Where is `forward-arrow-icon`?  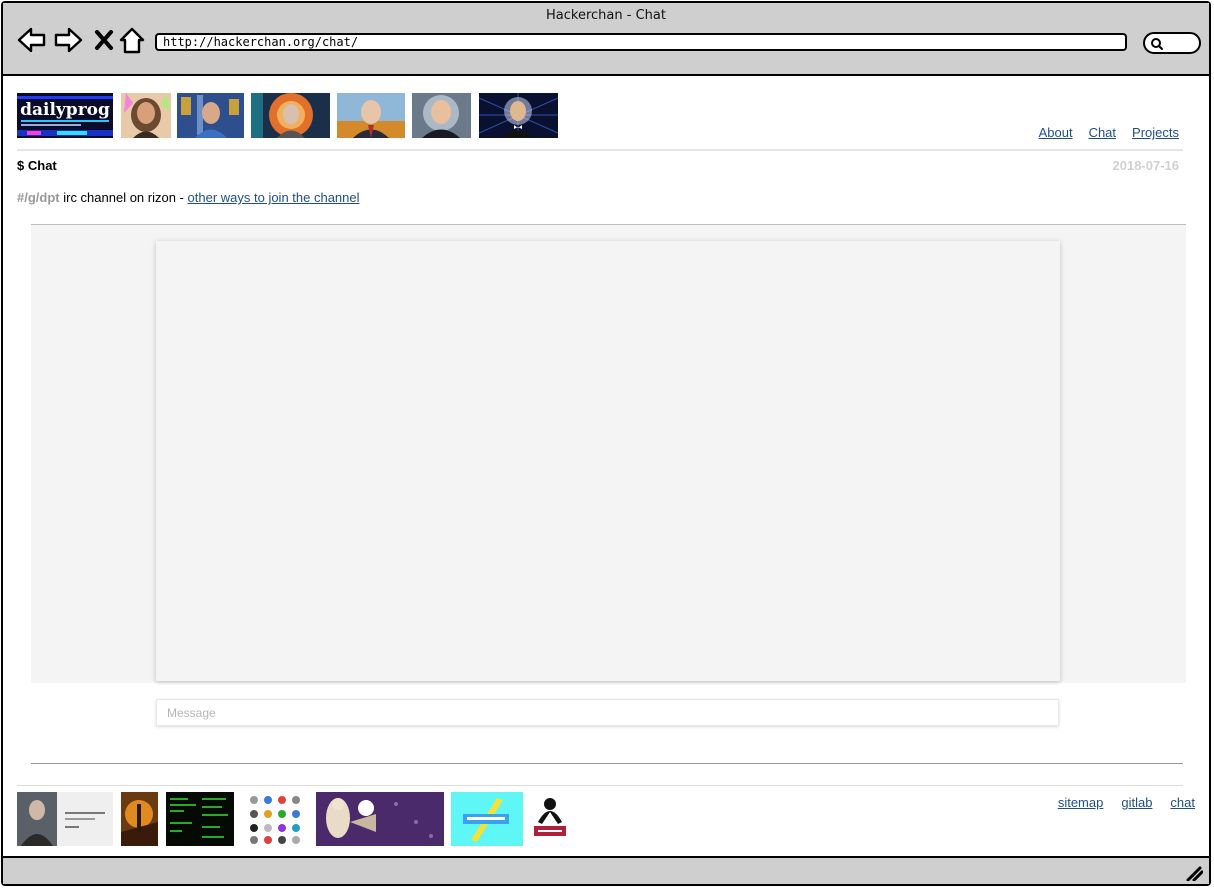 forward-arrow-icon is located at coordinates (68, 40).